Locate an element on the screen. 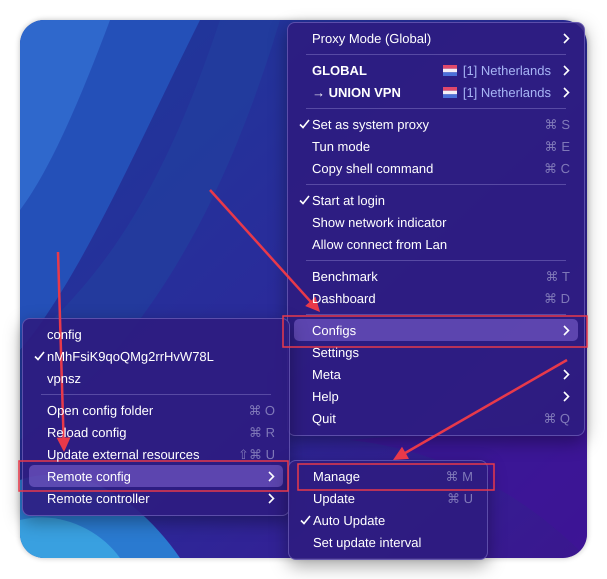 This screenshot has width=607, height=579. menu-item: Set update interval is located at coordinates (388, 542).